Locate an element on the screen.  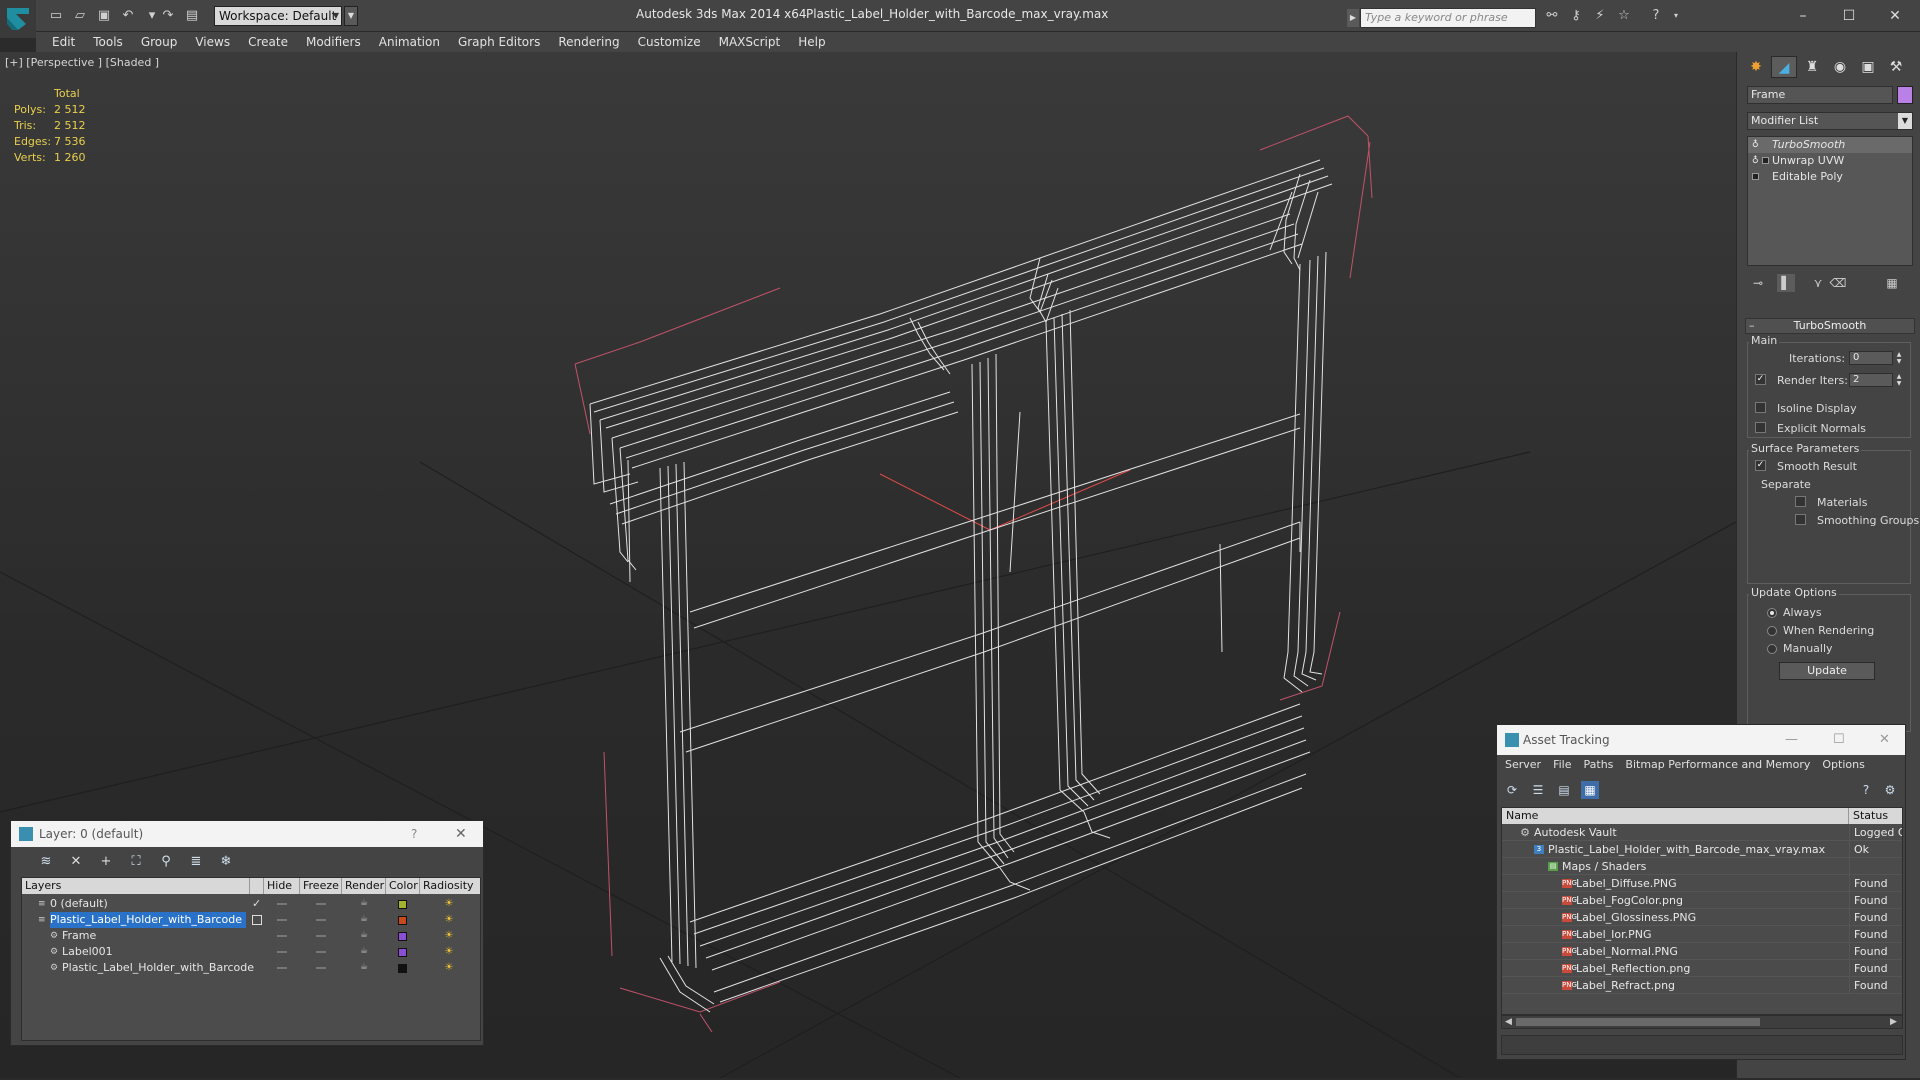
project-folder-icon: ▤ is located at coordinates (192, 16).